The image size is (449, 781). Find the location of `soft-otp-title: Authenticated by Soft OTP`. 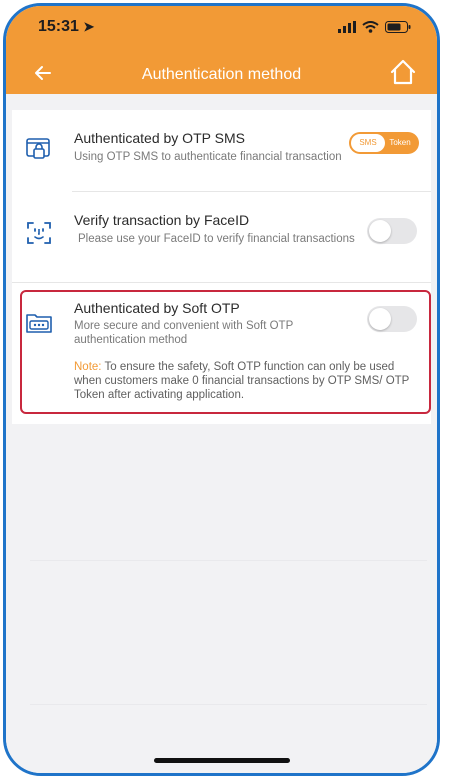

soft-otp-title: Authenticated by Soft OTP is located at coordinates (157, 308).